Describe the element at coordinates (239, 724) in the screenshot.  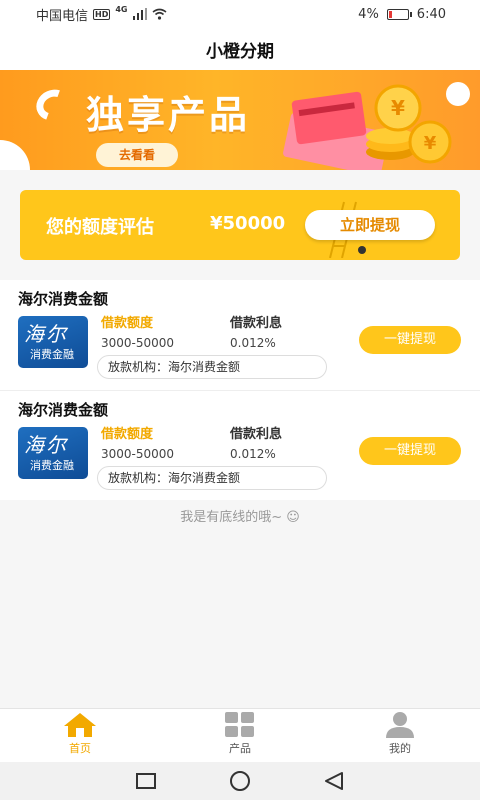
I see `grid-icon` at that location.